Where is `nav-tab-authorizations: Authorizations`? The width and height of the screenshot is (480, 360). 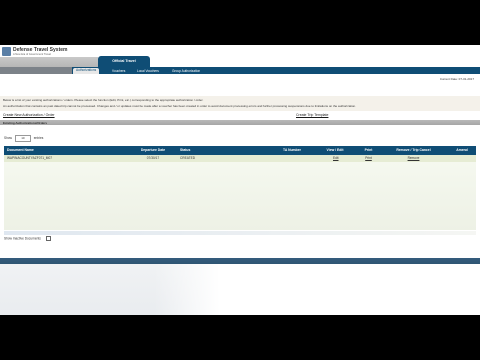
nav-tab-authorizations: Authorizations is located at coordinates (86, 71).